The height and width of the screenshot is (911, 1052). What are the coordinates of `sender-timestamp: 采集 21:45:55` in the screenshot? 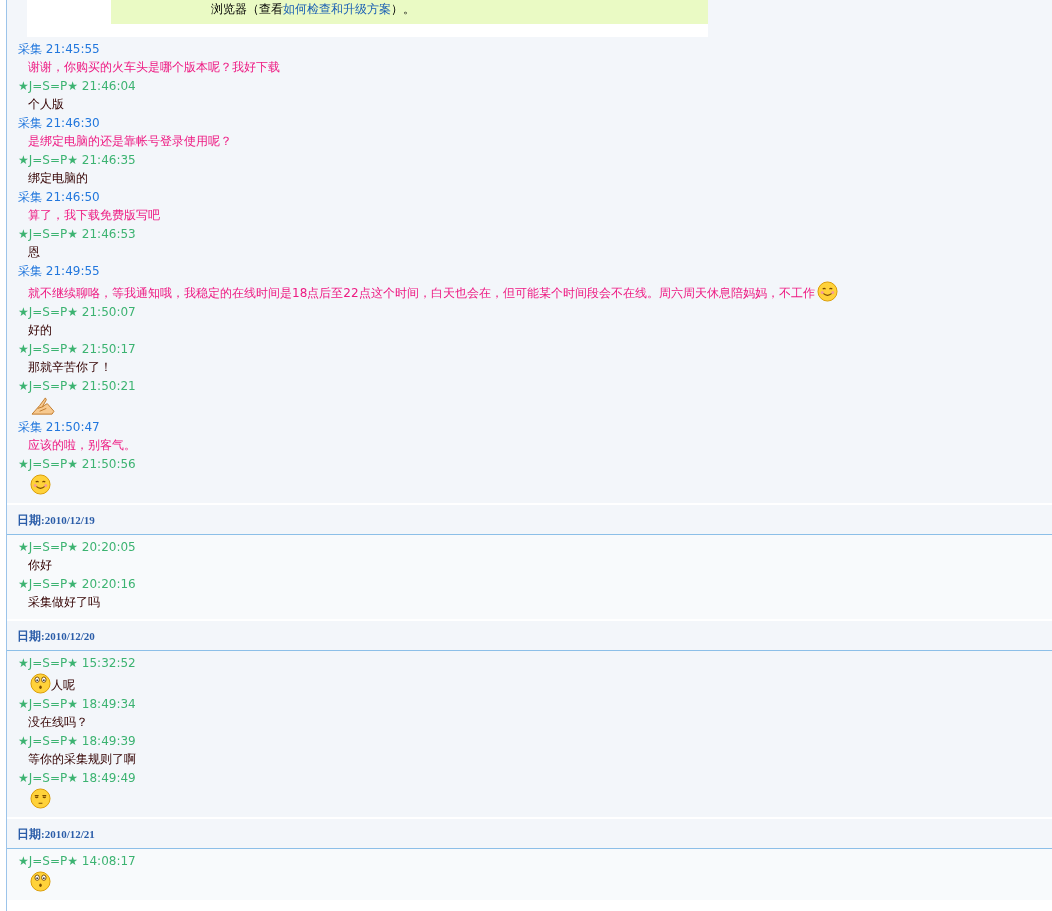 It's located at (59, 49).